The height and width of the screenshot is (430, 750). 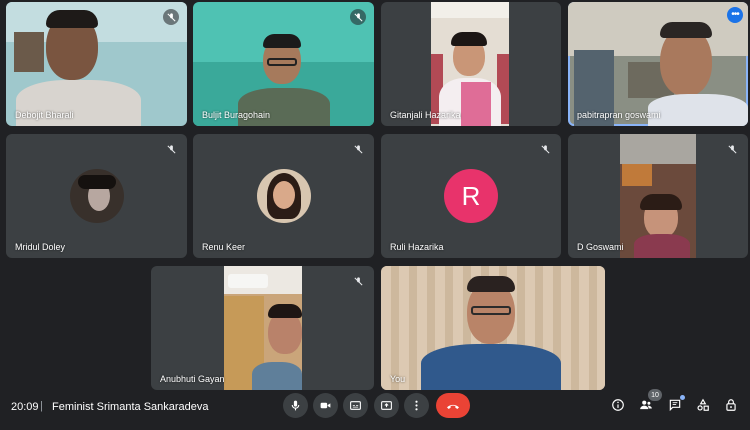 I want to click on participant-name: pabitrapran goswami, so click(x=619, y=115).